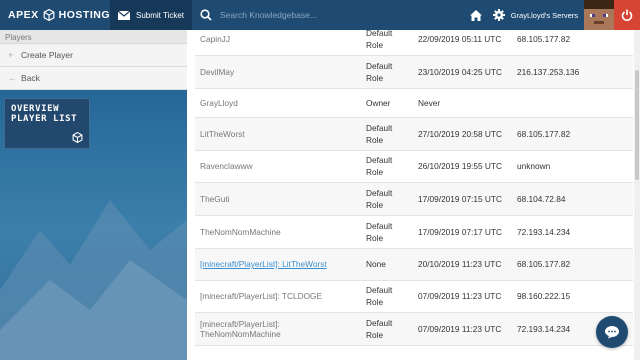  I want to click on last-login-cell: 23/10/2019 04:25 UTC, so click(462, 72).